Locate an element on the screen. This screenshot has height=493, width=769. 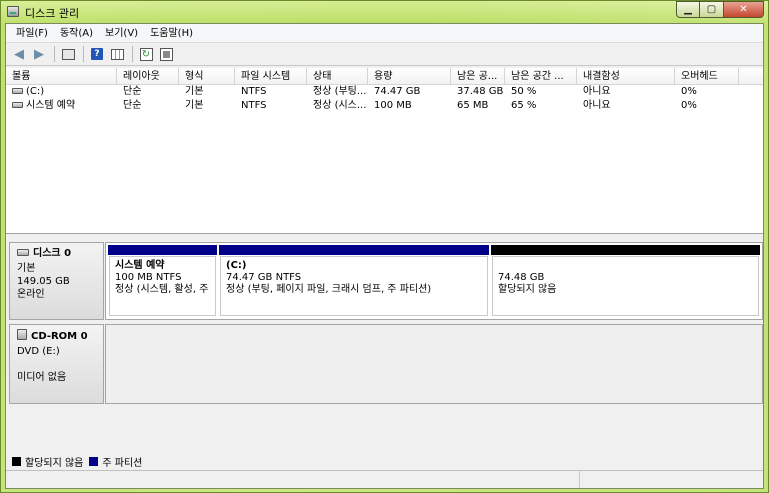
cdrom-0-state: 미디어 없음 is located at coordinates (42, 377).